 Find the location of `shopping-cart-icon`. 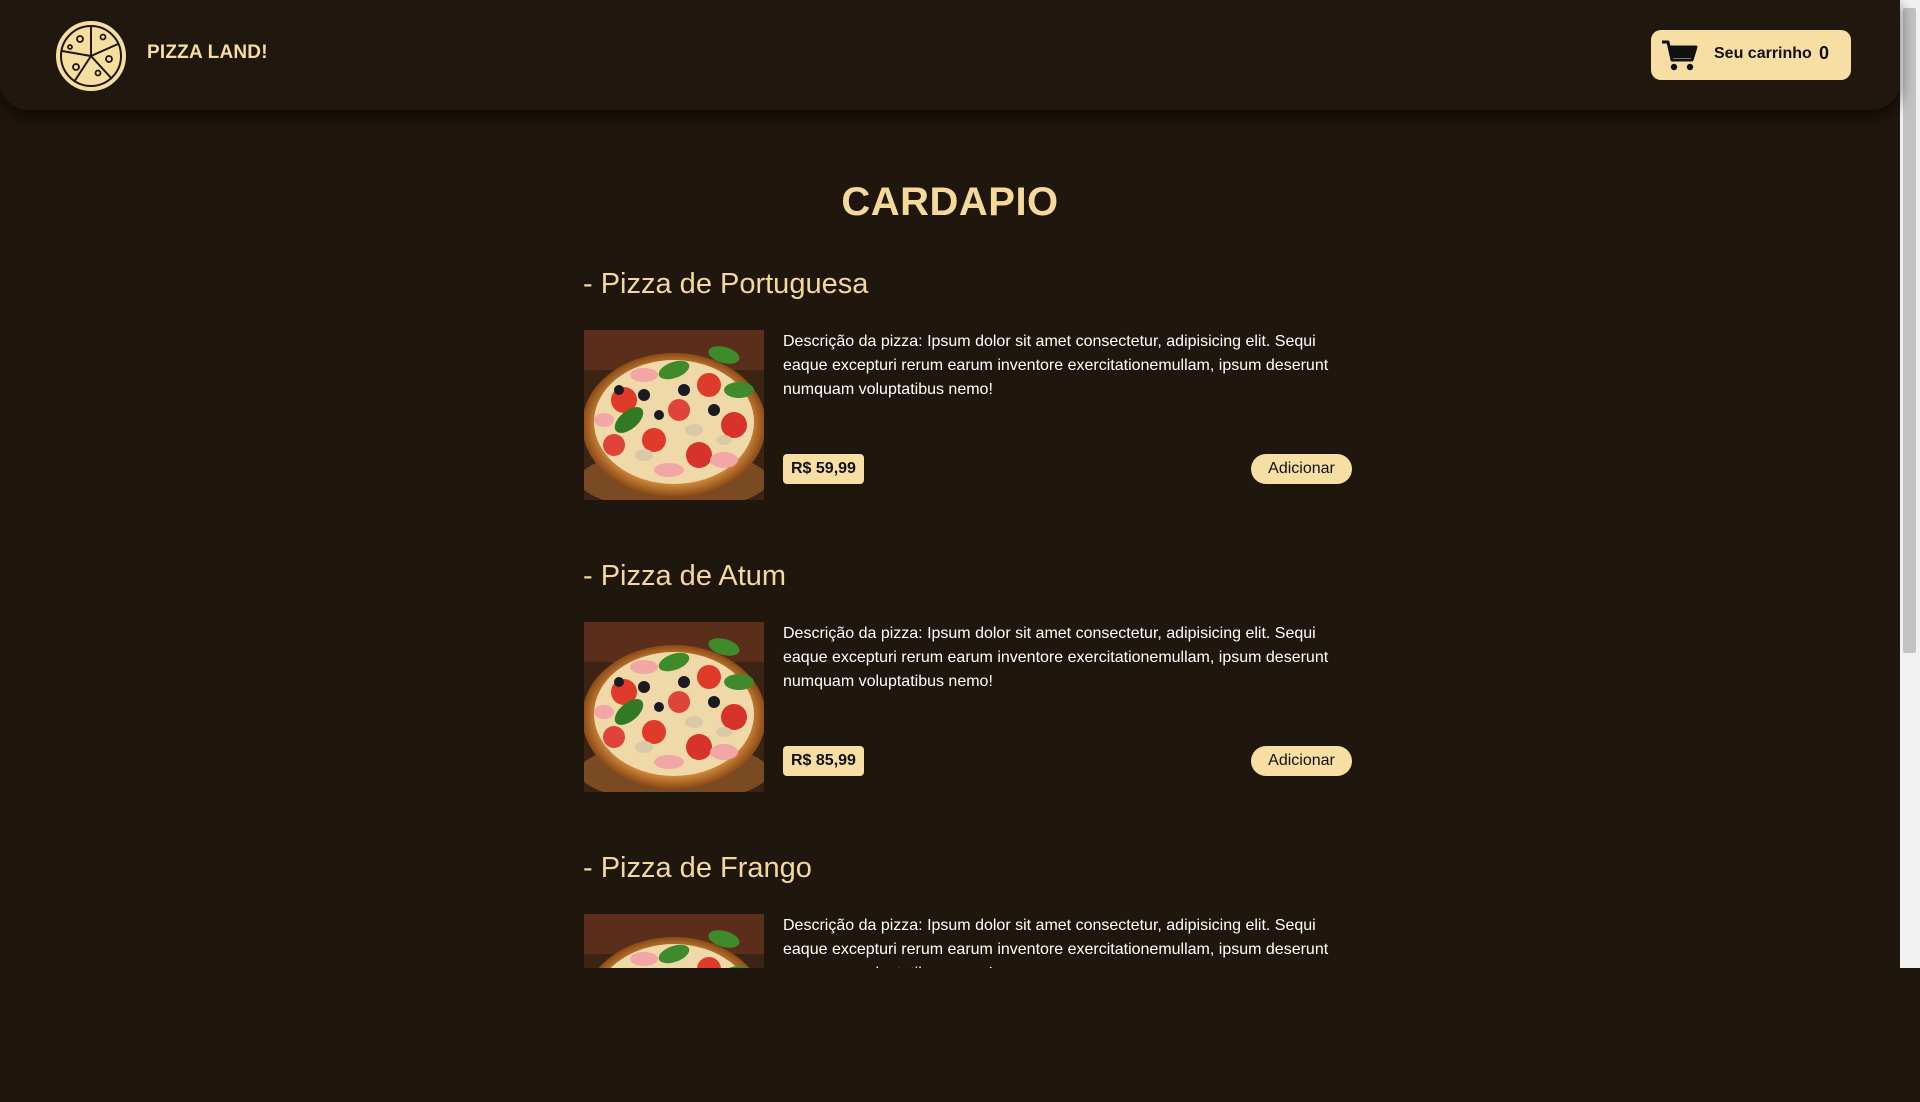

shopping-cart-icon is located at coordinates (1680, 56).